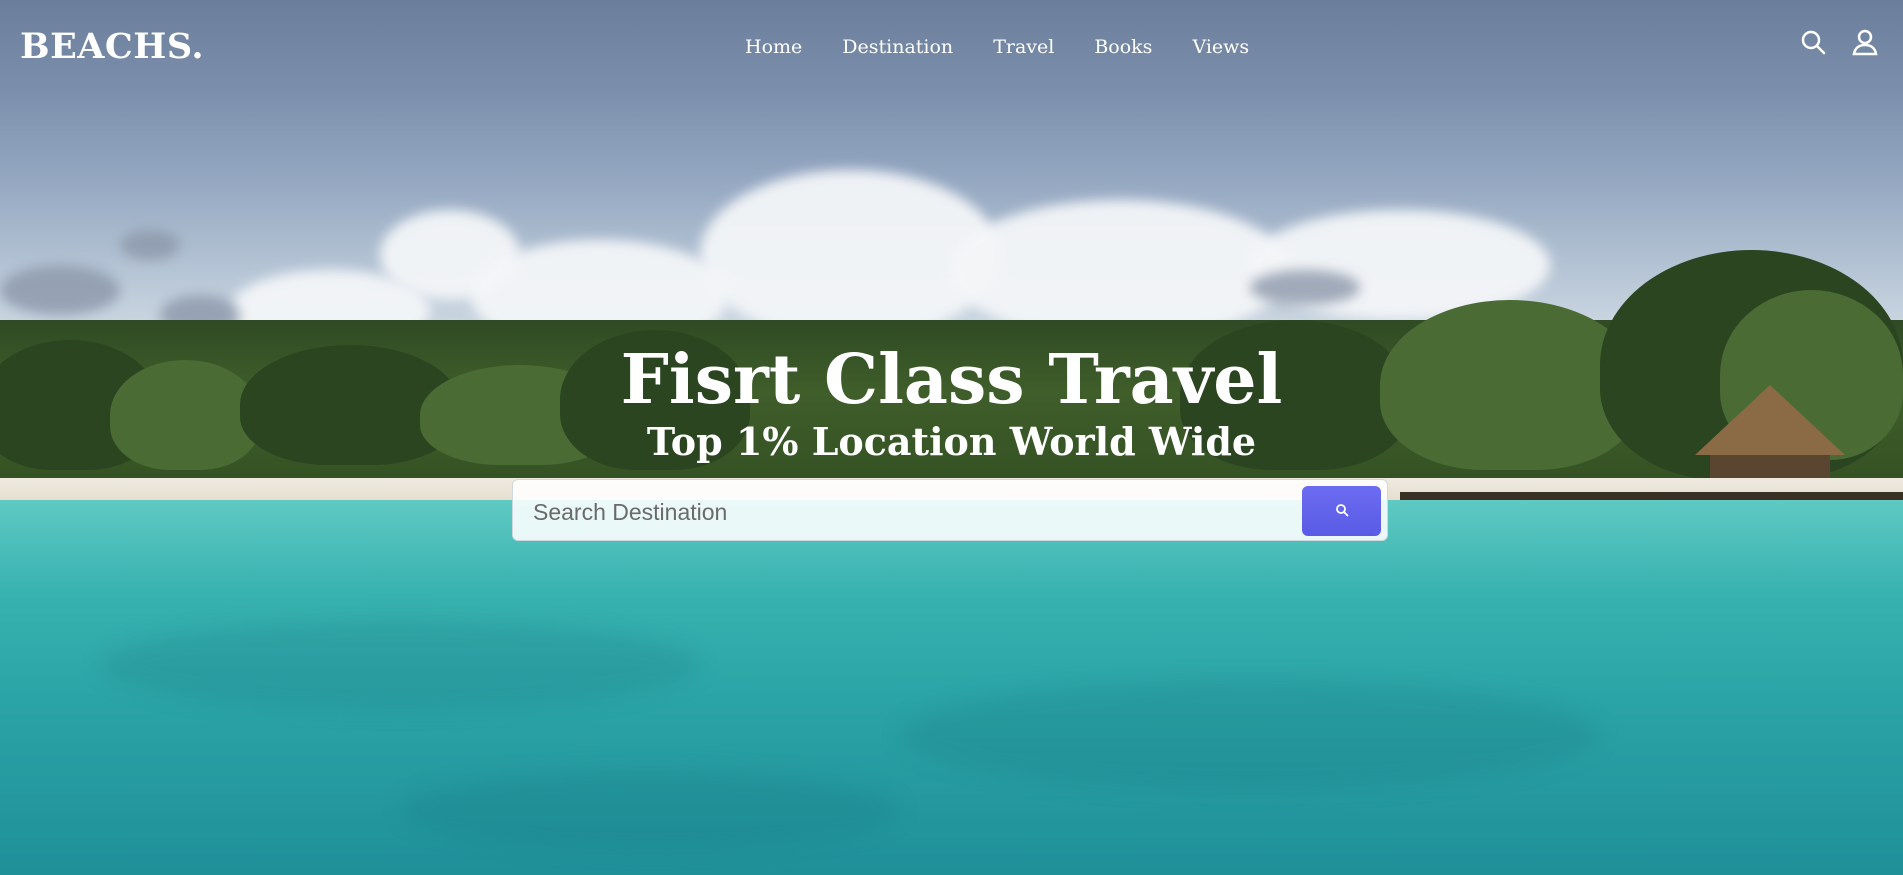 Image resolution: width=1903 pixels, height=875 pixels. What do you see at coordinates (897, 47) in the screenshot?
I see `nav-destination: Destination` at bounding box center [897, 47].